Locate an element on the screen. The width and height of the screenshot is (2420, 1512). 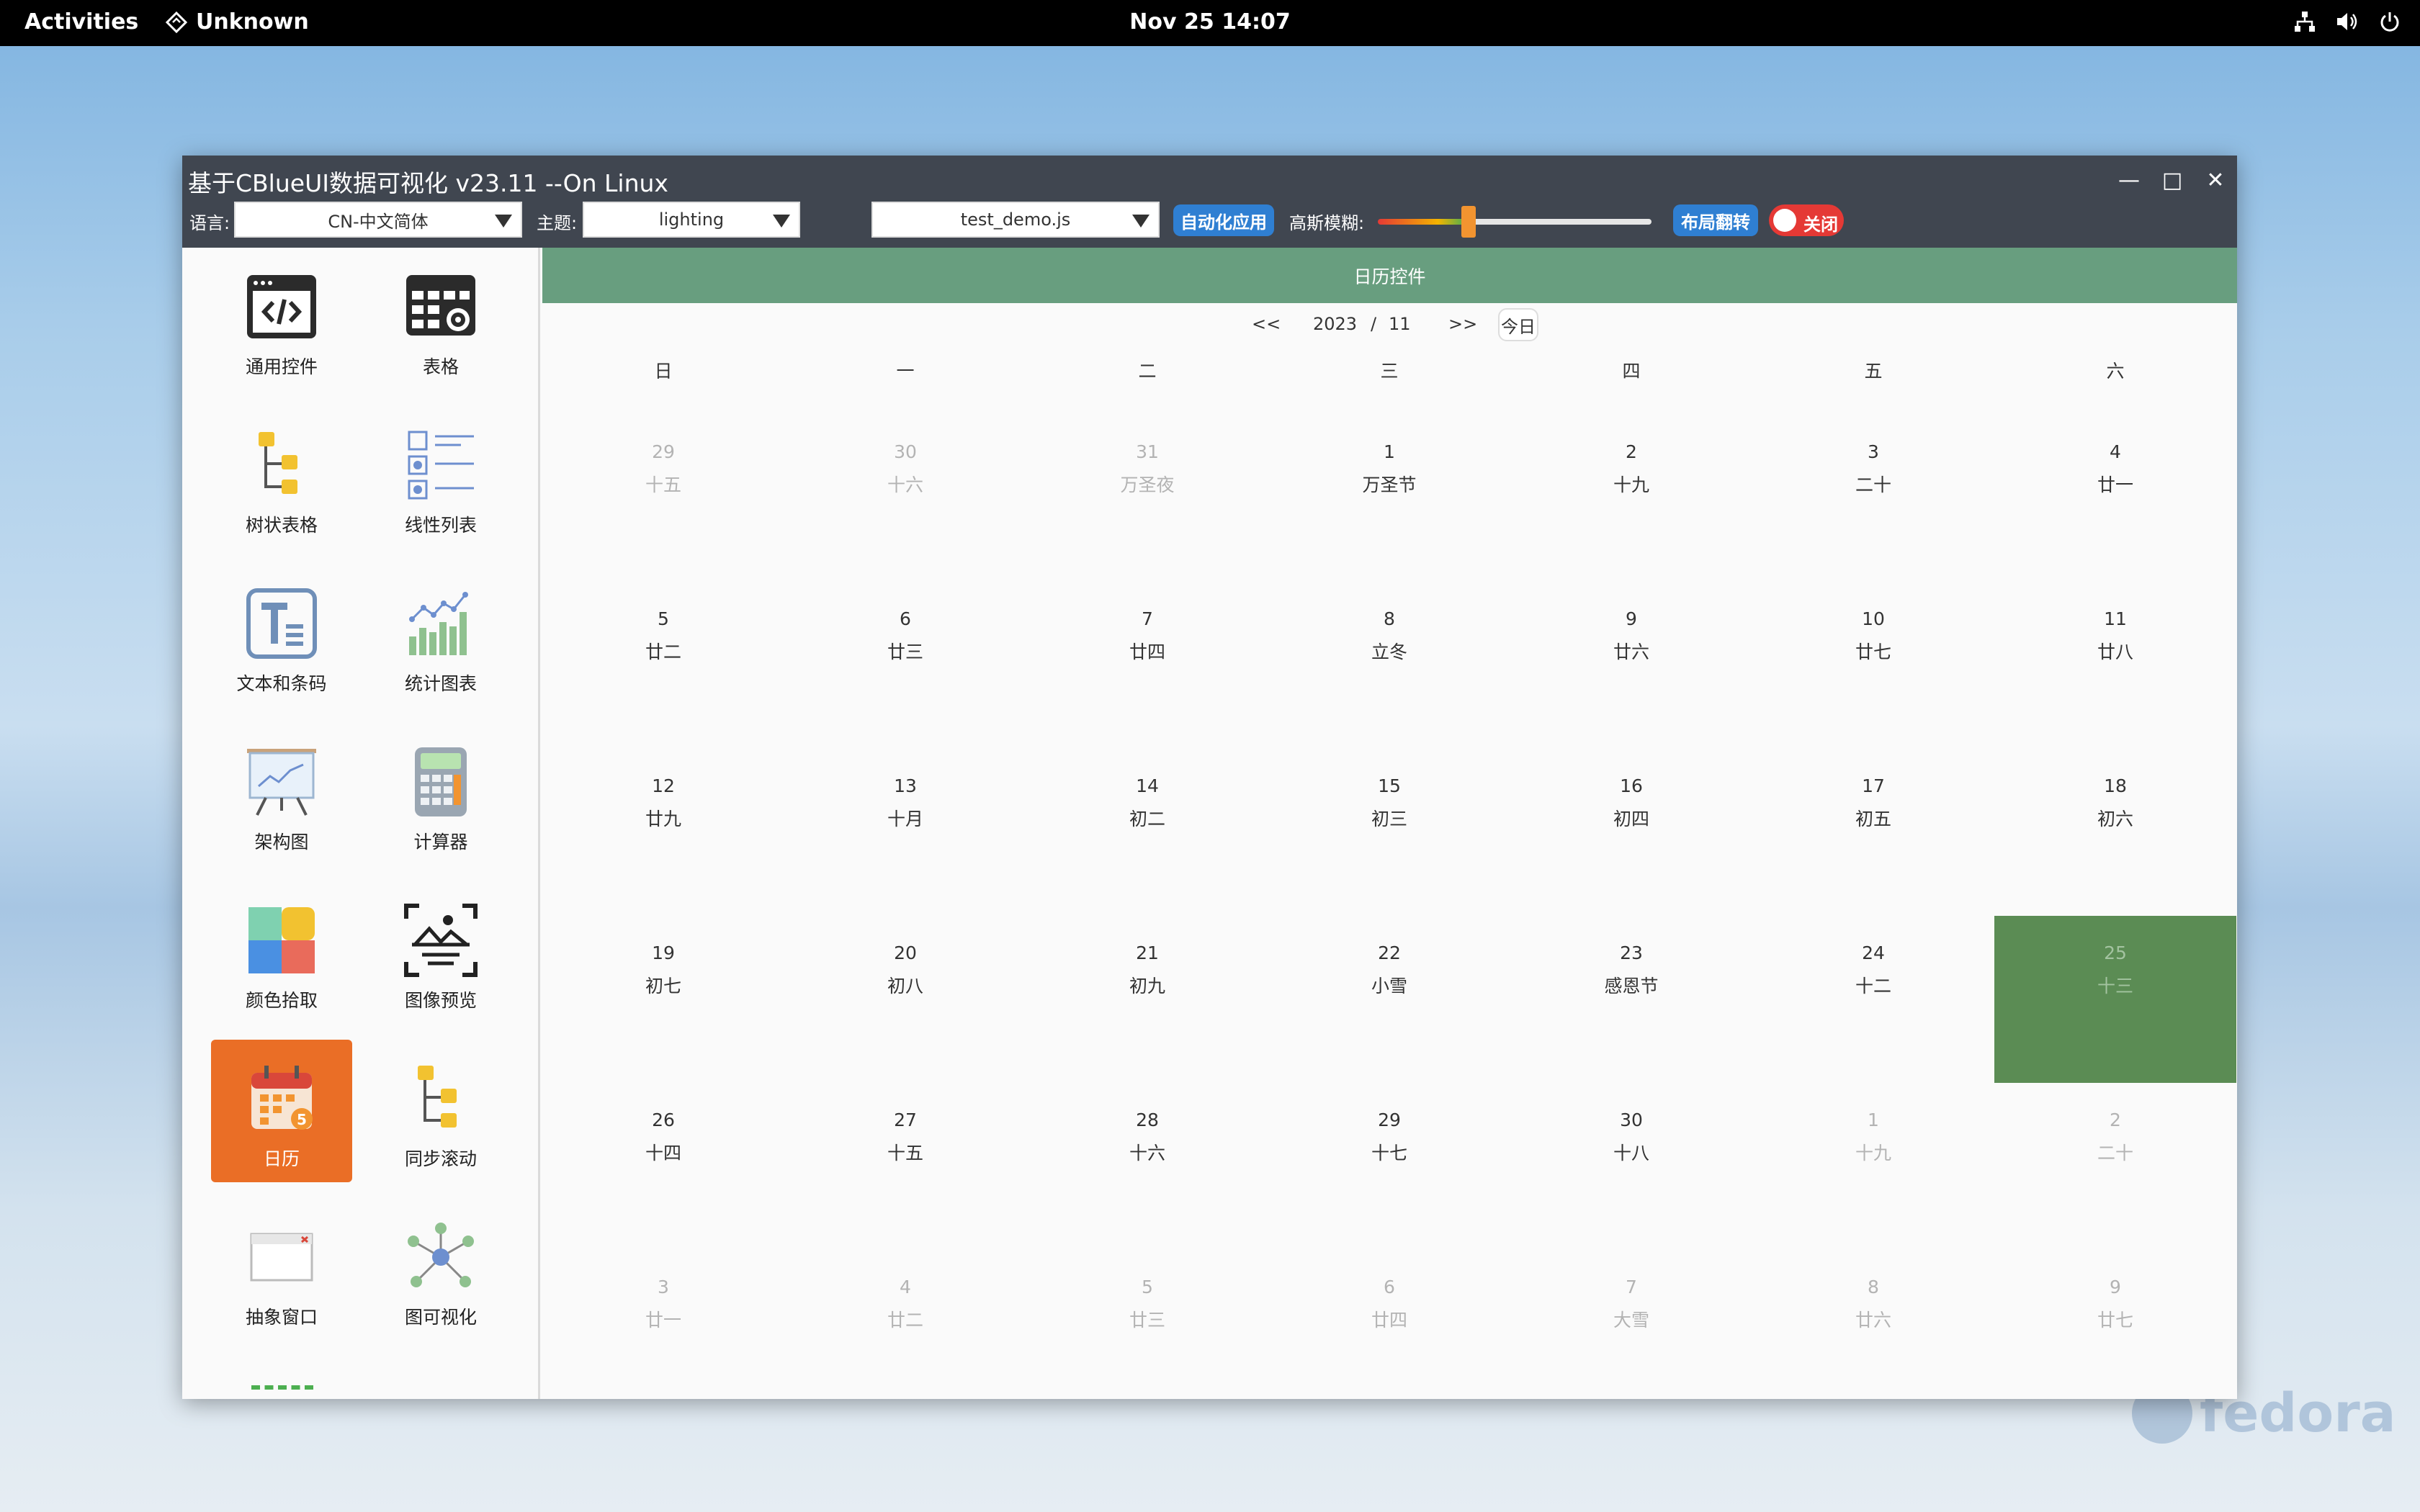
day-cell: 23 感恩节 is located at coordinates (1631, 999).